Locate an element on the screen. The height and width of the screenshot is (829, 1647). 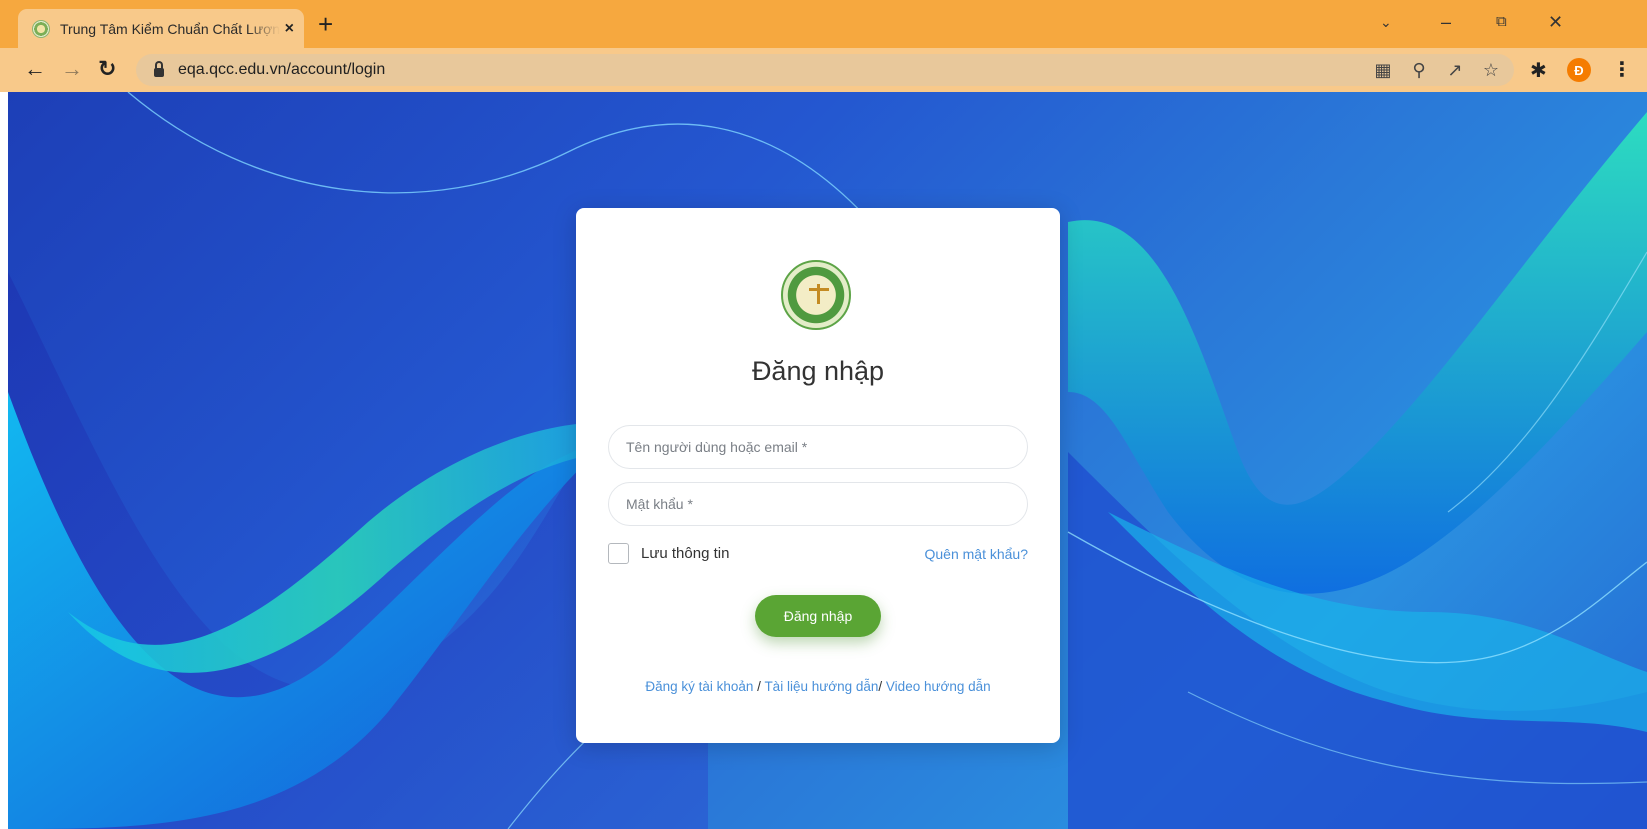
password-input is located at coordinates (818, 504).